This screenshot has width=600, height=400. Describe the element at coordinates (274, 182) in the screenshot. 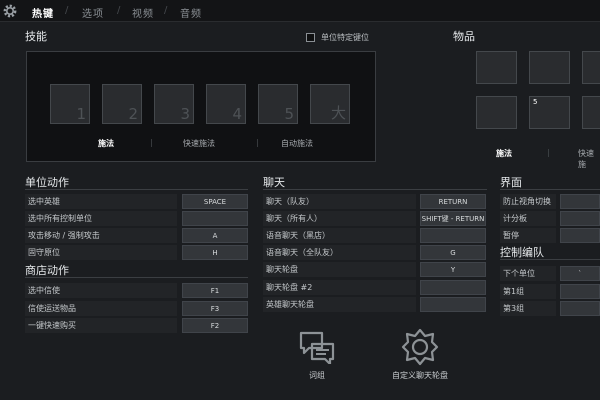

I see `chat-title: 聊天` at that location.